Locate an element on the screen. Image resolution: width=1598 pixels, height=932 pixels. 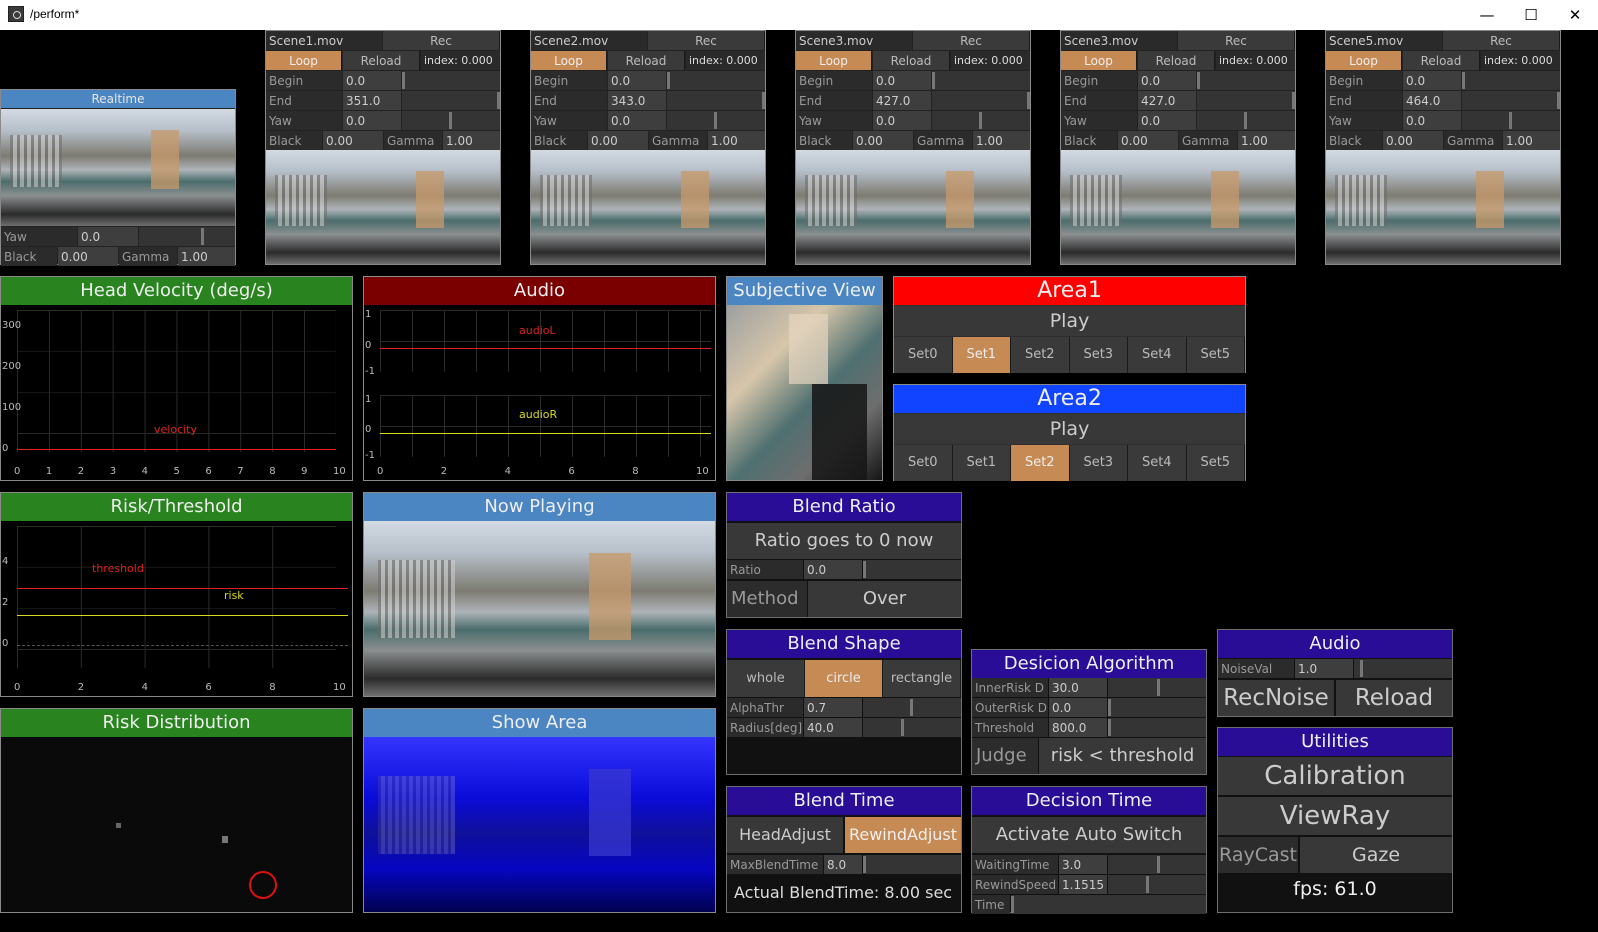
outer-risk-slider is located at coordinates (1157, 707).